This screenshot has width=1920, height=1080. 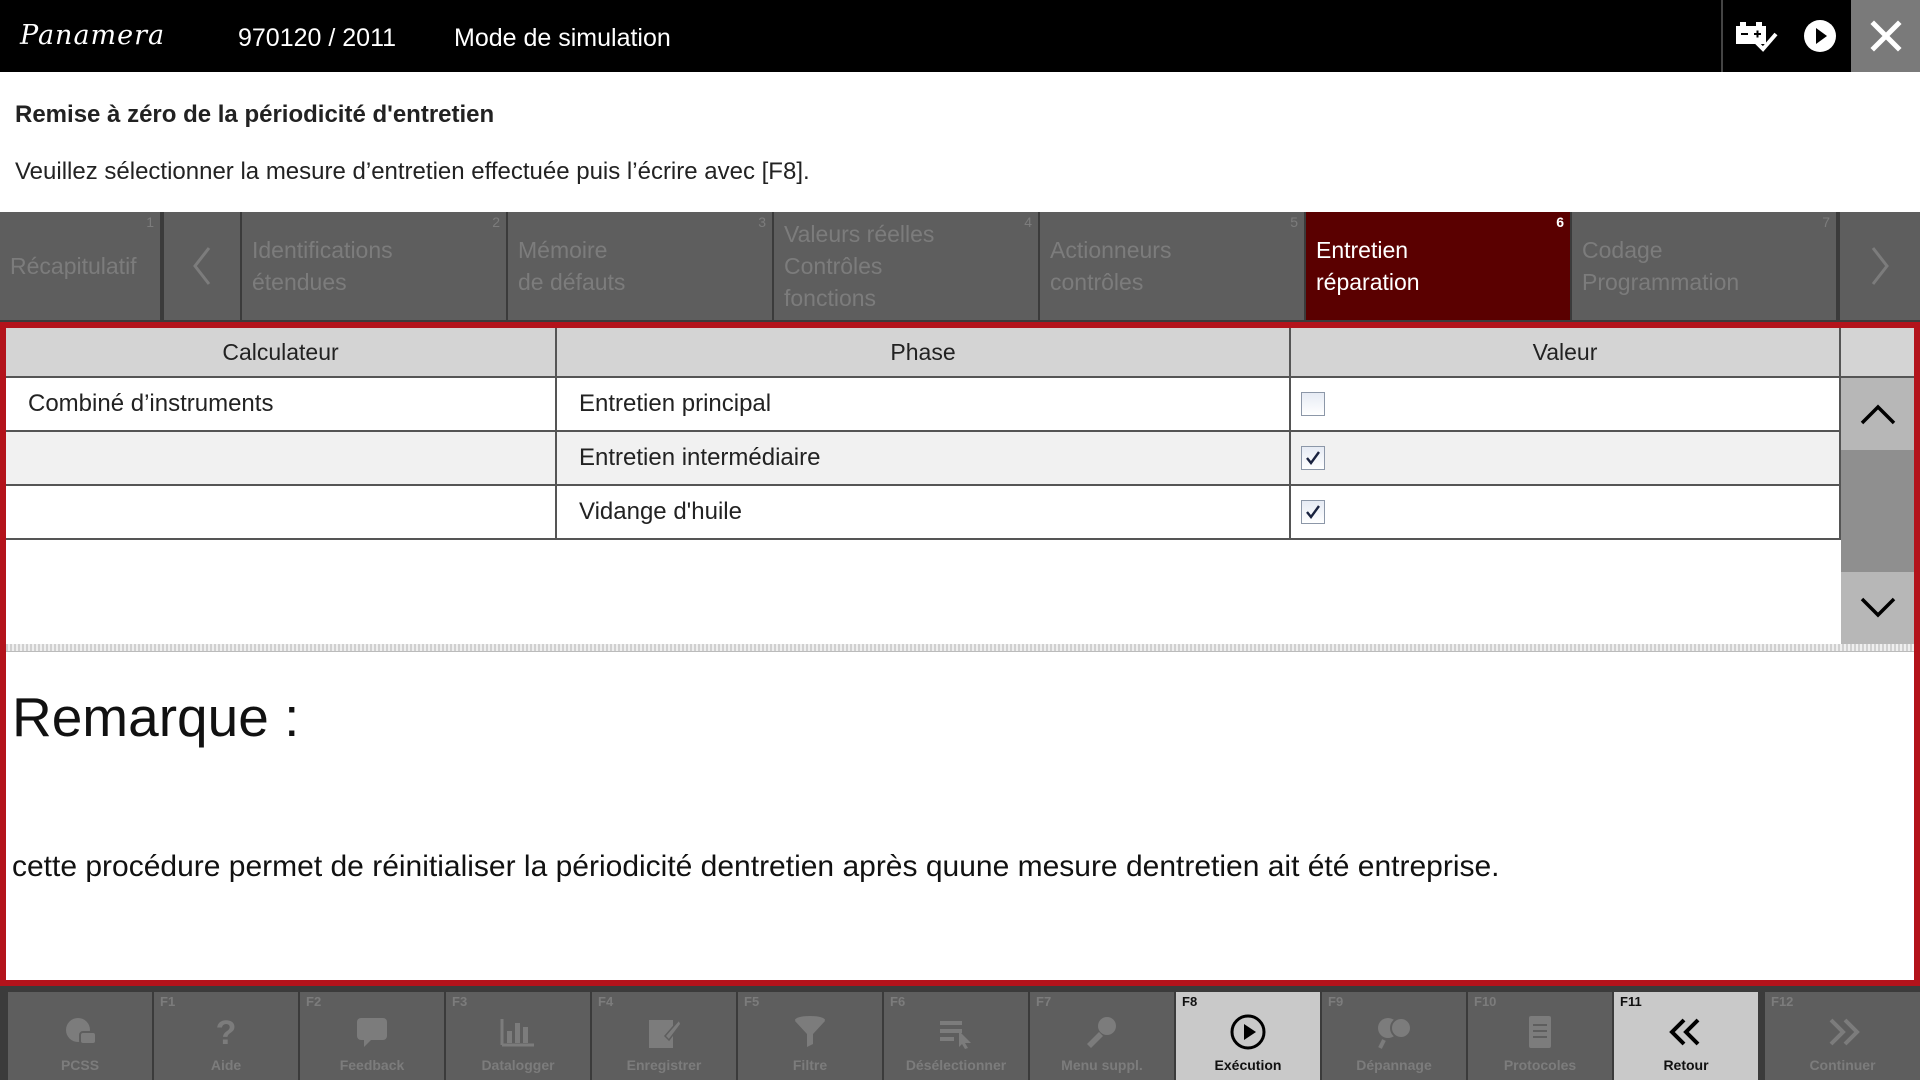 I want to click on close-button, so click(x=1885, y=36).